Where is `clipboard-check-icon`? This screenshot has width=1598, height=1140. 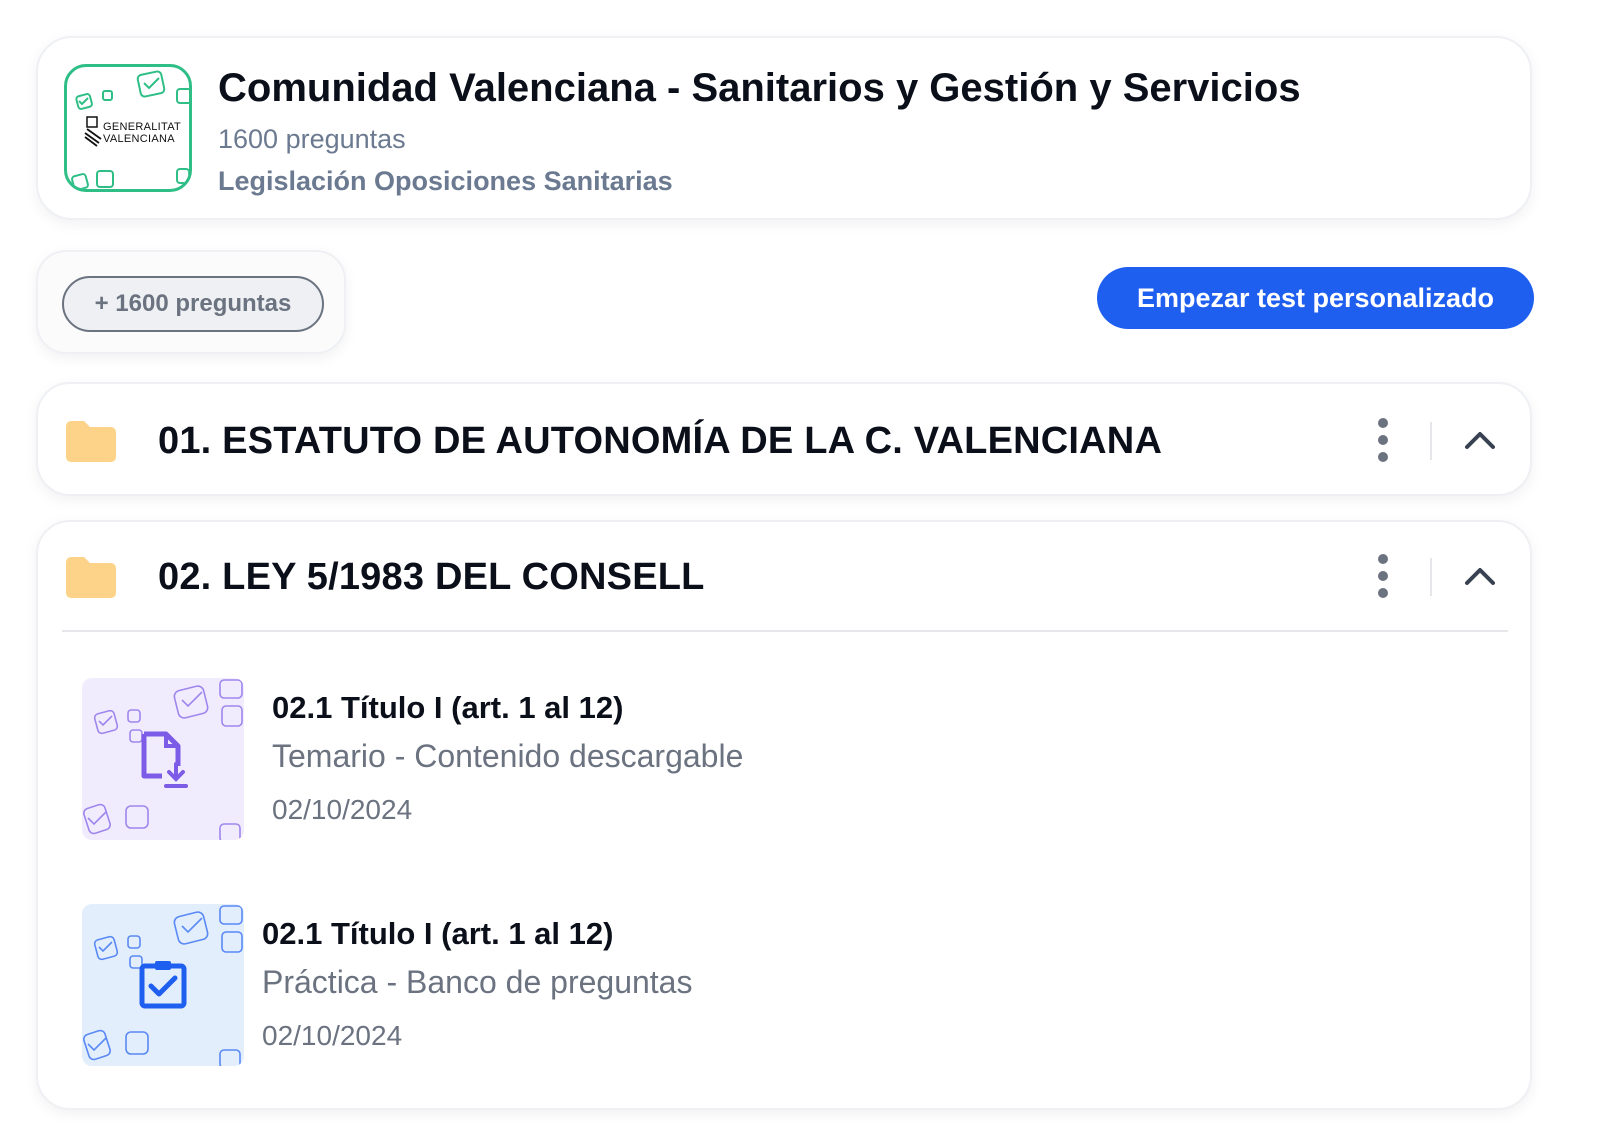
clipboard-check-icon is located at coordinates (163, 985).